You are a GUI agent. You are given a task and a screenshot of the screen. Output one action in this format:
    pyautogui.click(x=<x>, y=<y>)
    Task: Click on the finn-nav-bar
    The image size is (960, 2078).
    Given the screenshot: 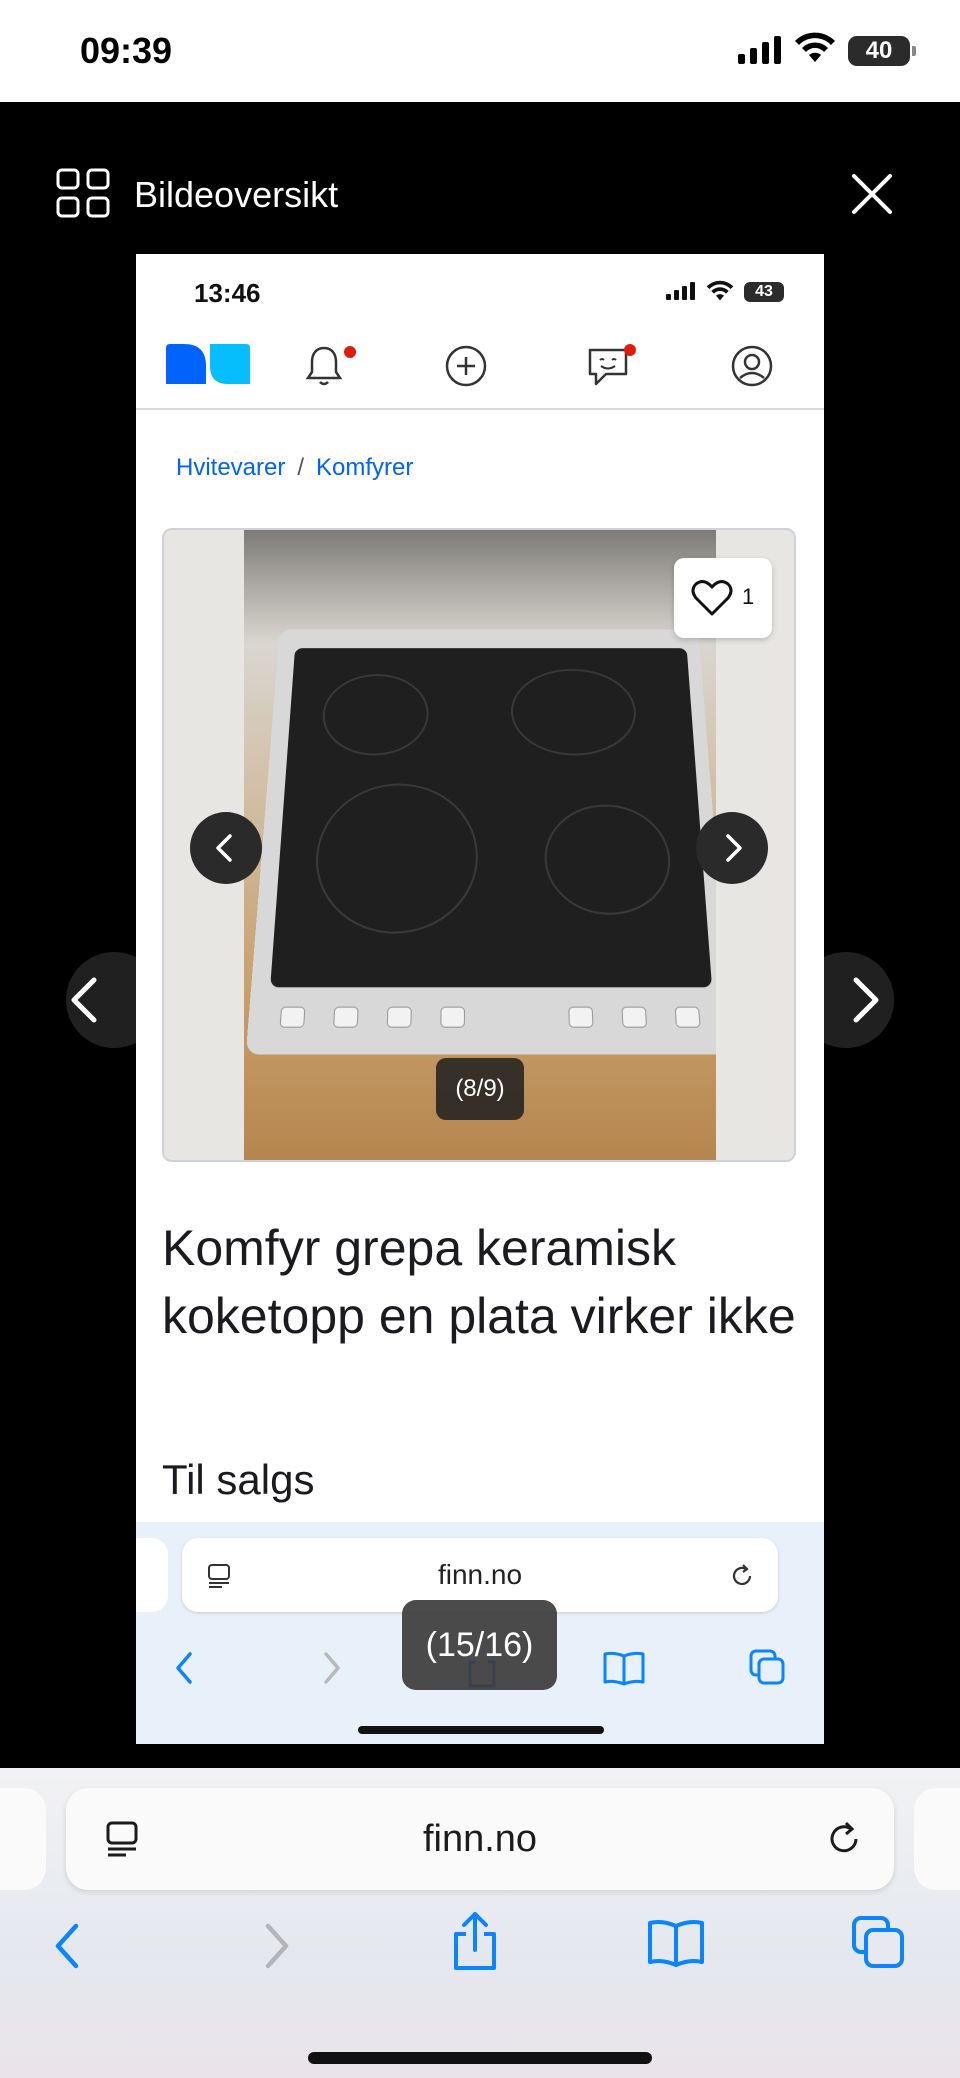 What is the action you would take?
    pyautogui.click(x=480, y=367)
    